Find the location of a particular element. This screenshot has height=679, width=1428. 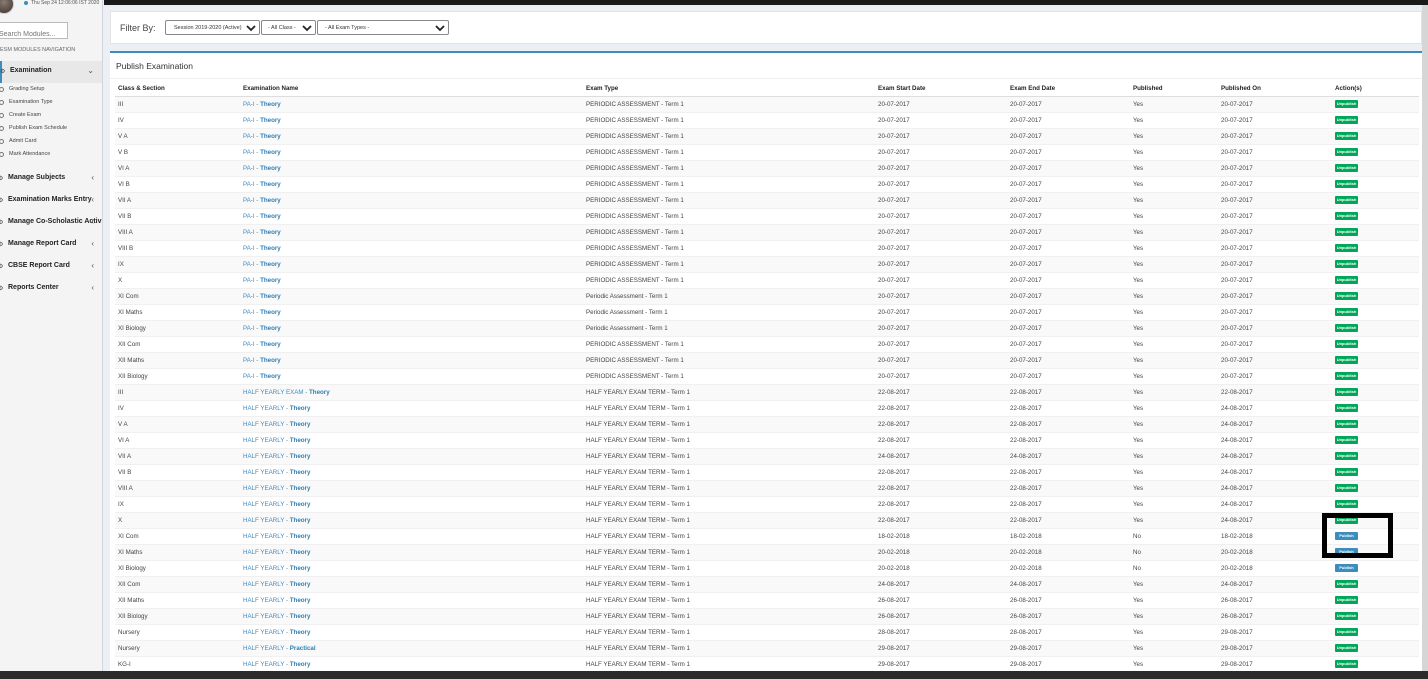

exam-name-prefix: PA-I - is located at coordinates (252, 328).